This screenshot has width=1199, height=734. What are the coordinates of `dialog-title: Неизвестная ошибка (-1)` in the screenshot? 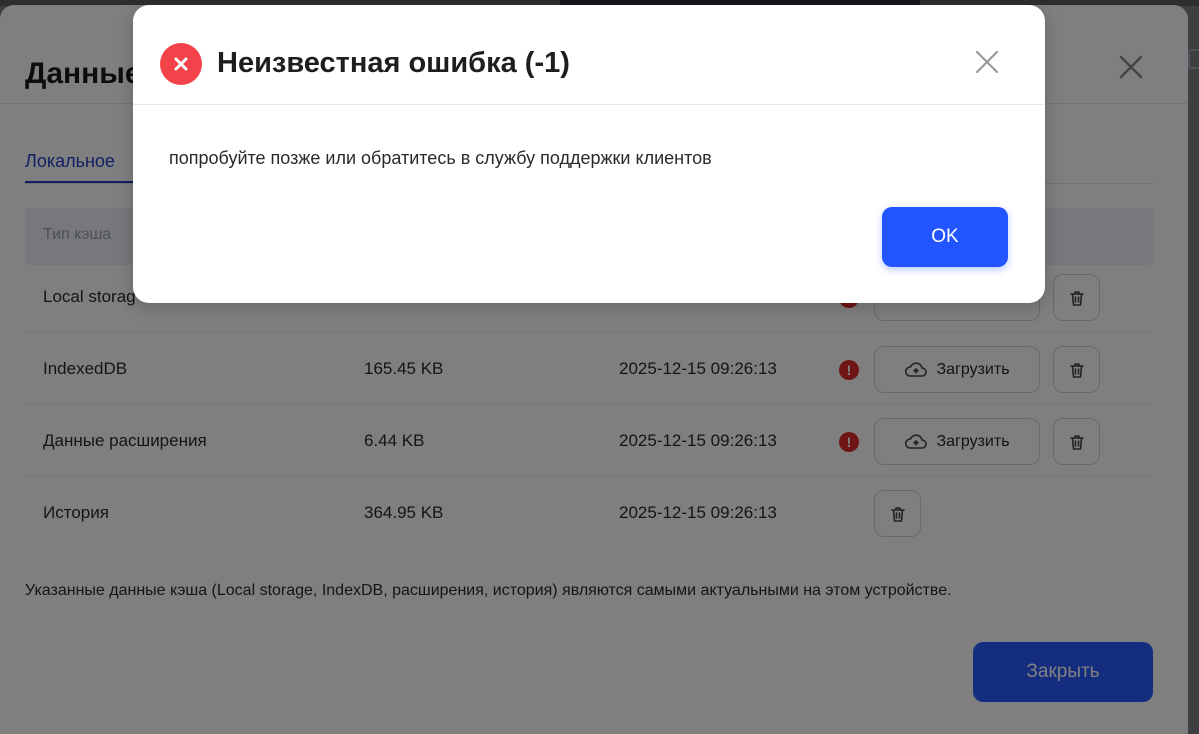 It's located at (393, 63).